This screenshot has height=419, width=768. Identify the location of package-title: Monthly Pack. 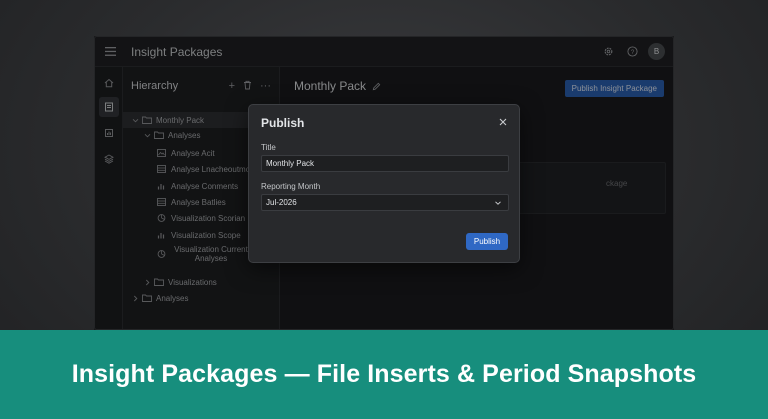
(330, 86).